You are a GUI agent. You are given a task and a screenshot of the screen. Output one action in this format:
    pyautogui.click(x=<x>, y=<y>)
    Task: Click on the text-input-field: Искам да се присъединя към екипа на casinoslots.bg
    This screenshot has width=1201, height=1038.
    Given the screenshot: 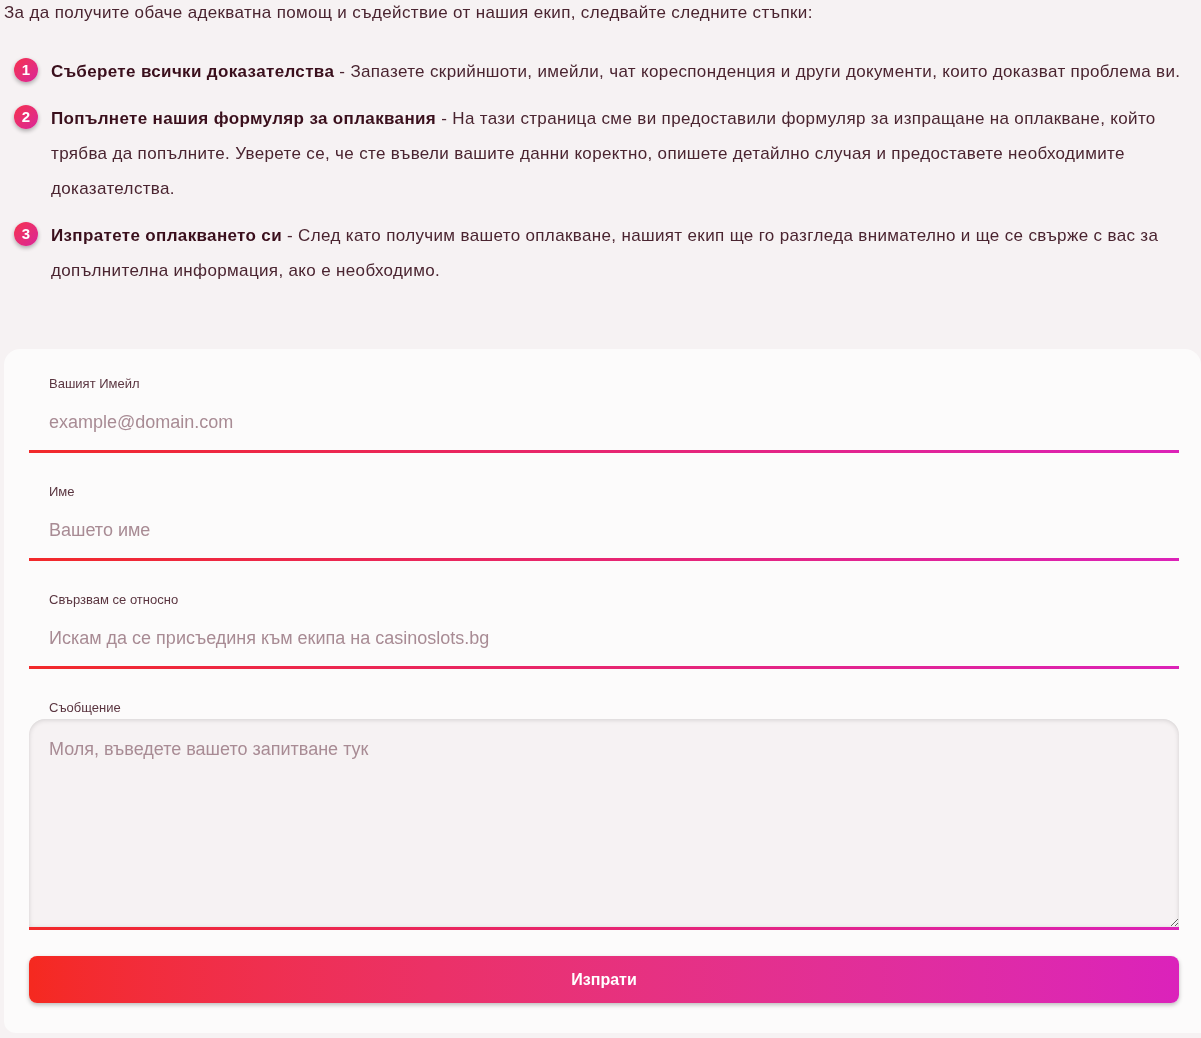 What is the action you would take?
    pyautogui.click(x=604, y=640)
    